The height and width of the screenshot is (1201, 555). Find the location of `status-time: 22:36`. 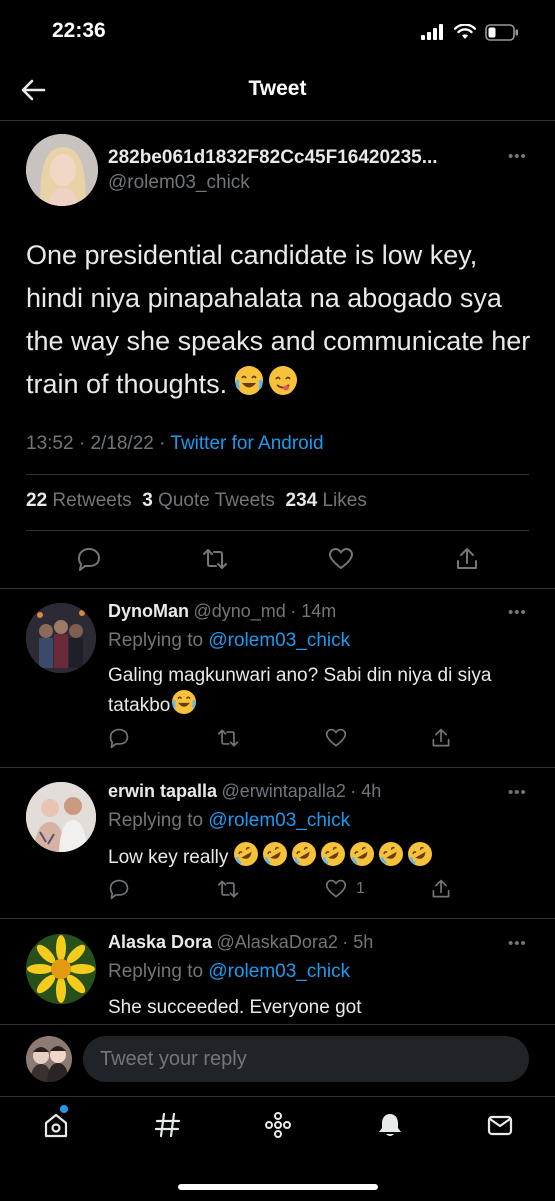

status-time: 22:36 is located at coordinates (79, 30).